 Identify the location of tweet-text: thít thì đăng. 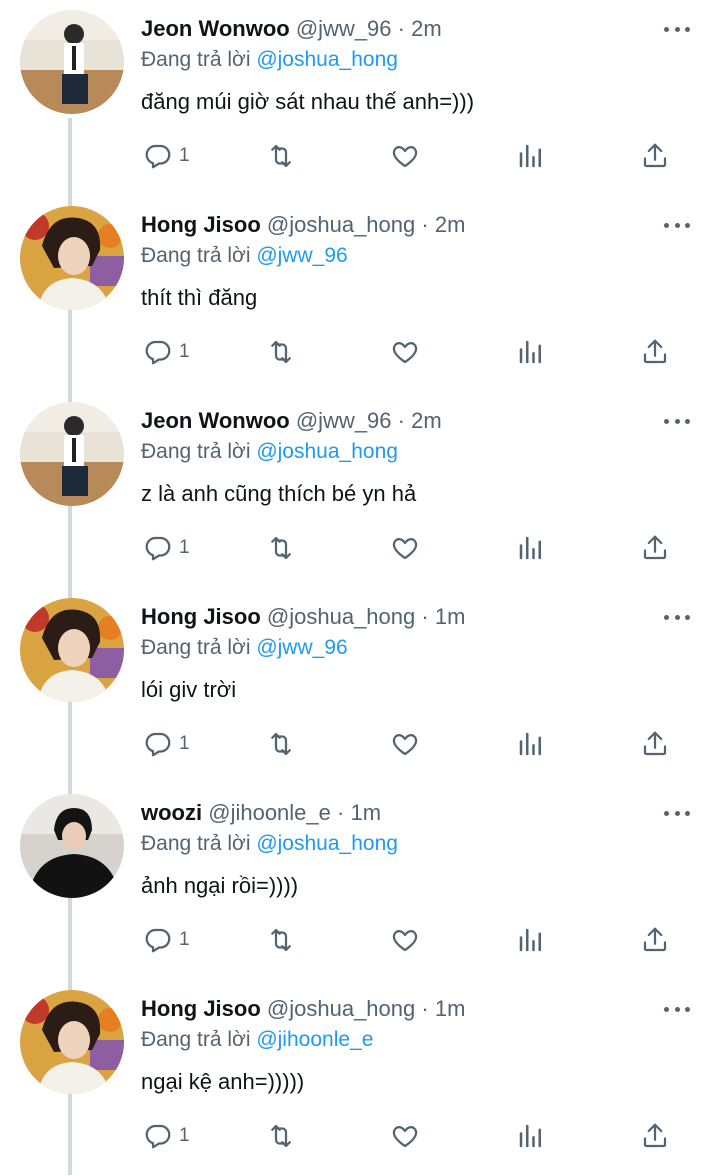
(199, 297).